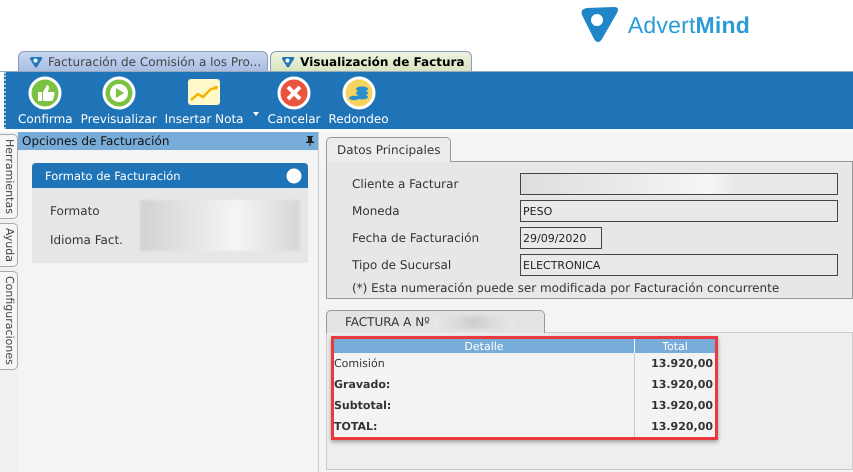  I want to click on toolbar-button: Previsualizar, so click(118, 101).